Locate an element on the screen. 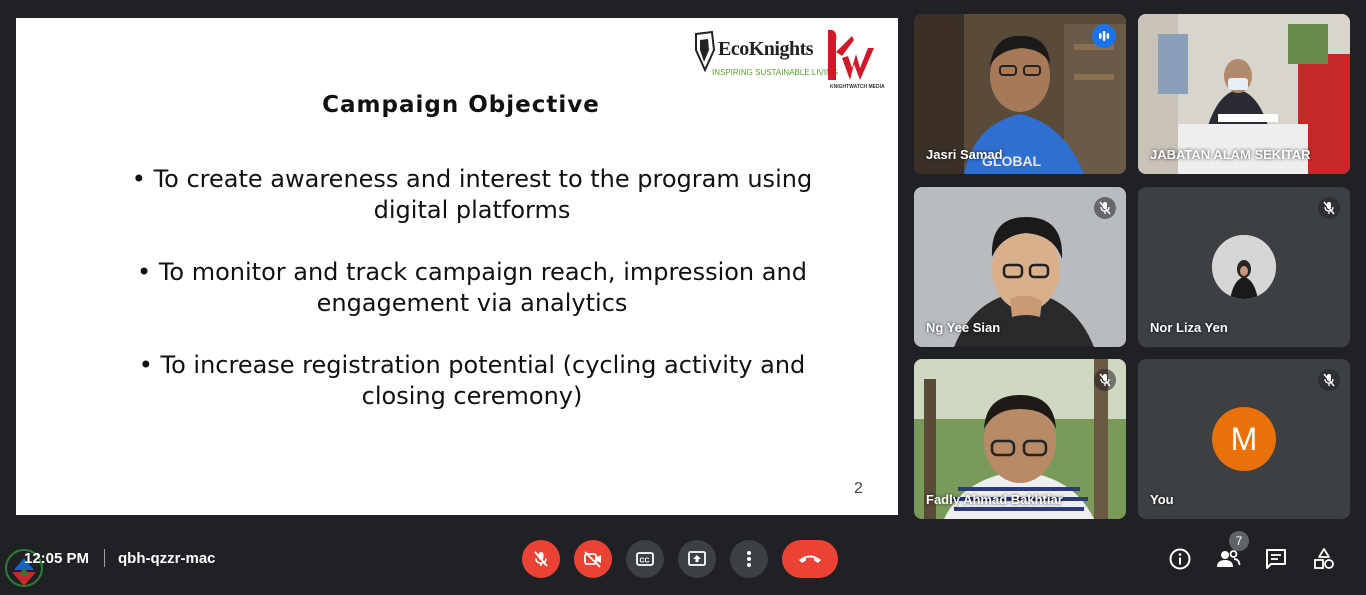 Image resolution: width=1366 pixels, height=595 pixels. ecoknights-logo: EcoKnights INSPIRING SUSTAINABLE LIVING is located at coordinates (765, 55).